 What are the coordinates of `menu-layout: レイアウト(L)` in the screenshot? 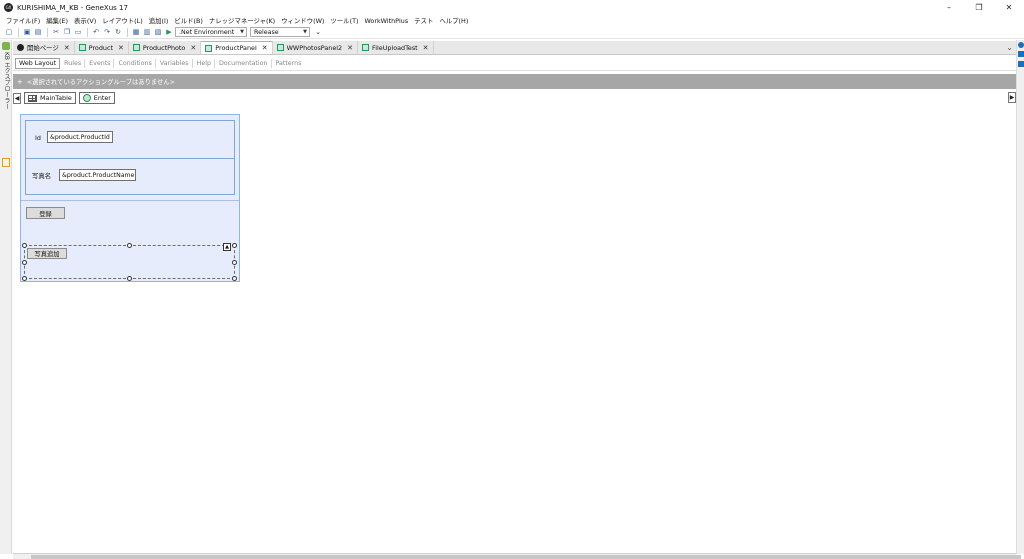 It's located at (122, 20).